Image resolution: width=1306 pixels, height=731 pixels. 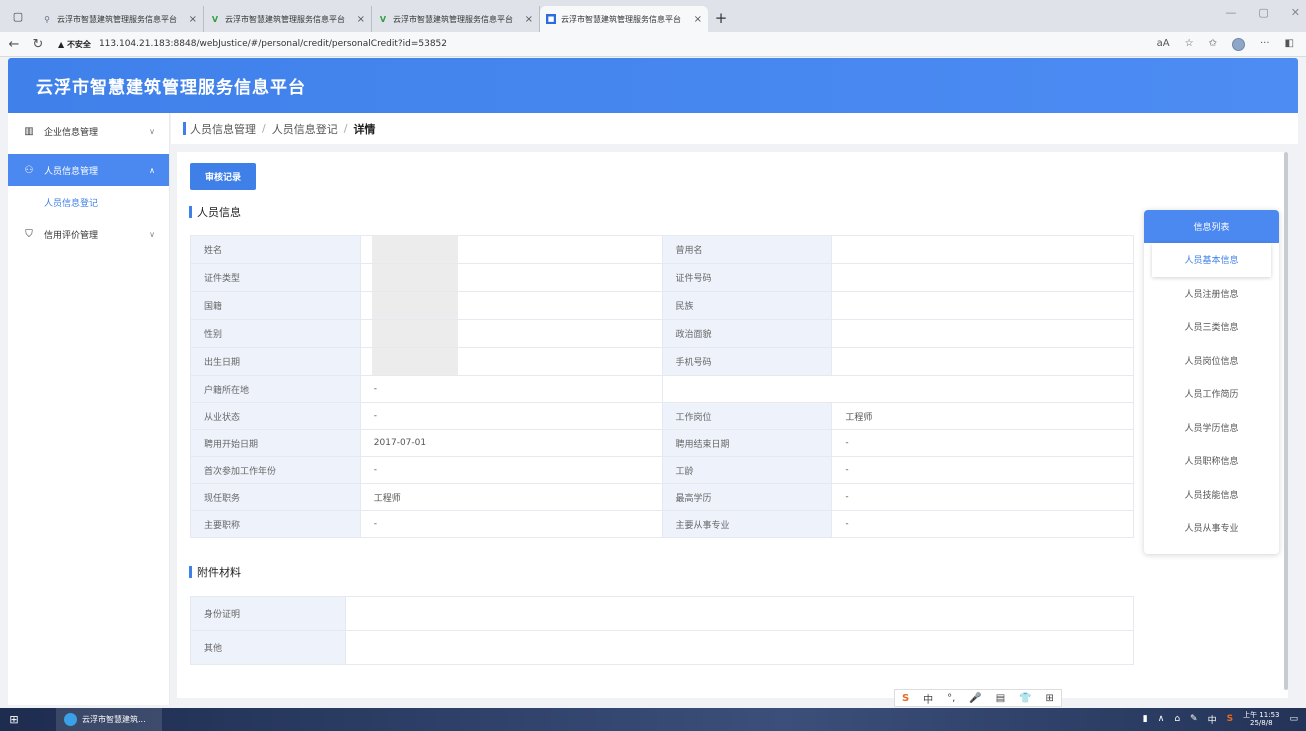 I want to click on ime-indicator: 中, so click(x=1212, y=719).